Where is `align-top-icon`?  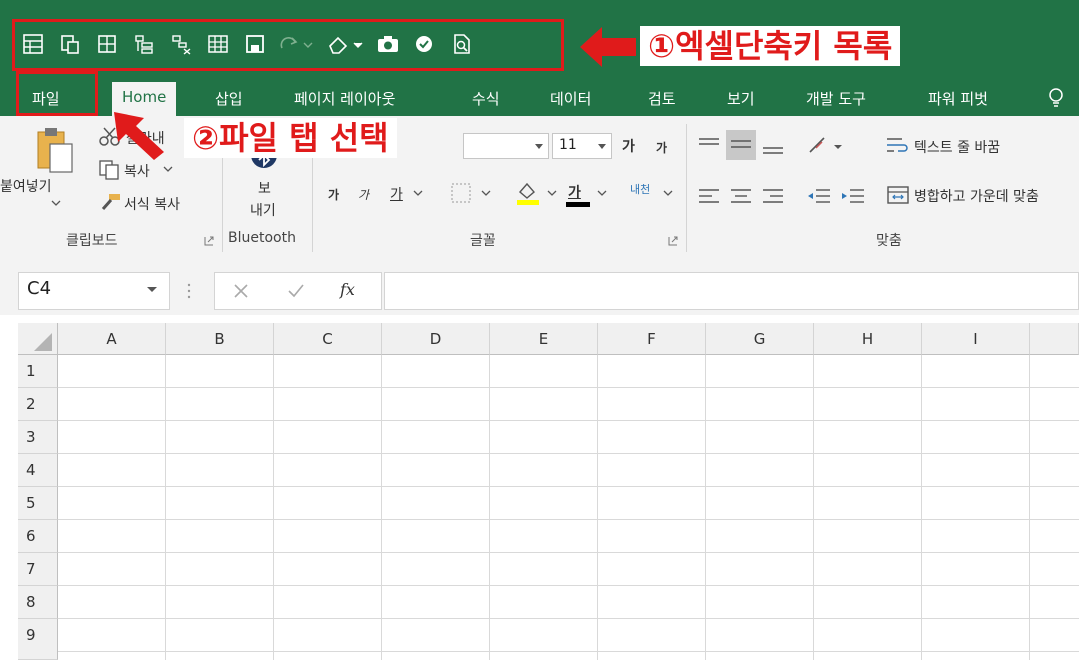
align-top-icon is located at coordinates (709, 146).